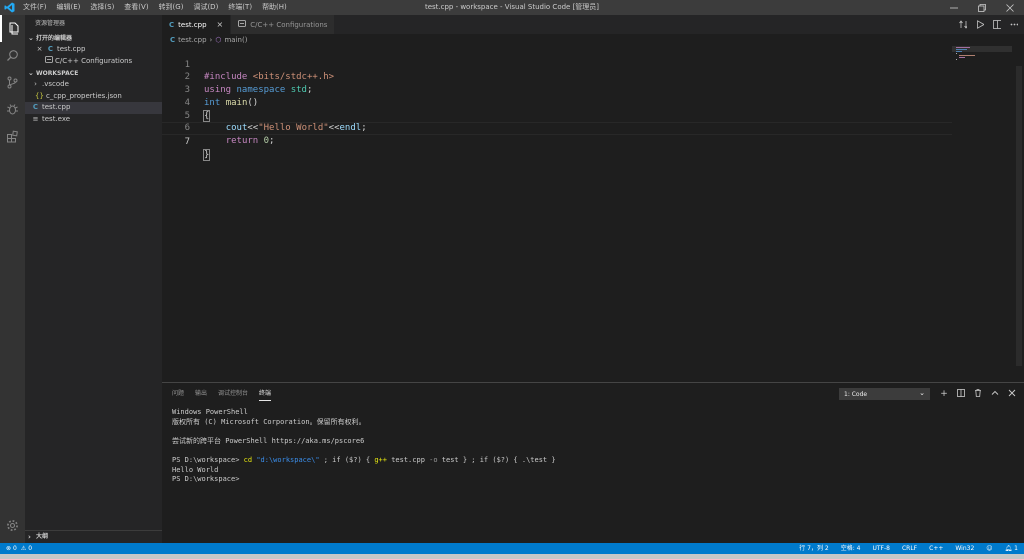 Image resolution: width=1024 pixels, height=559 pixels. I want to click on tree-item-label: test.cpp, so click(56, 107).